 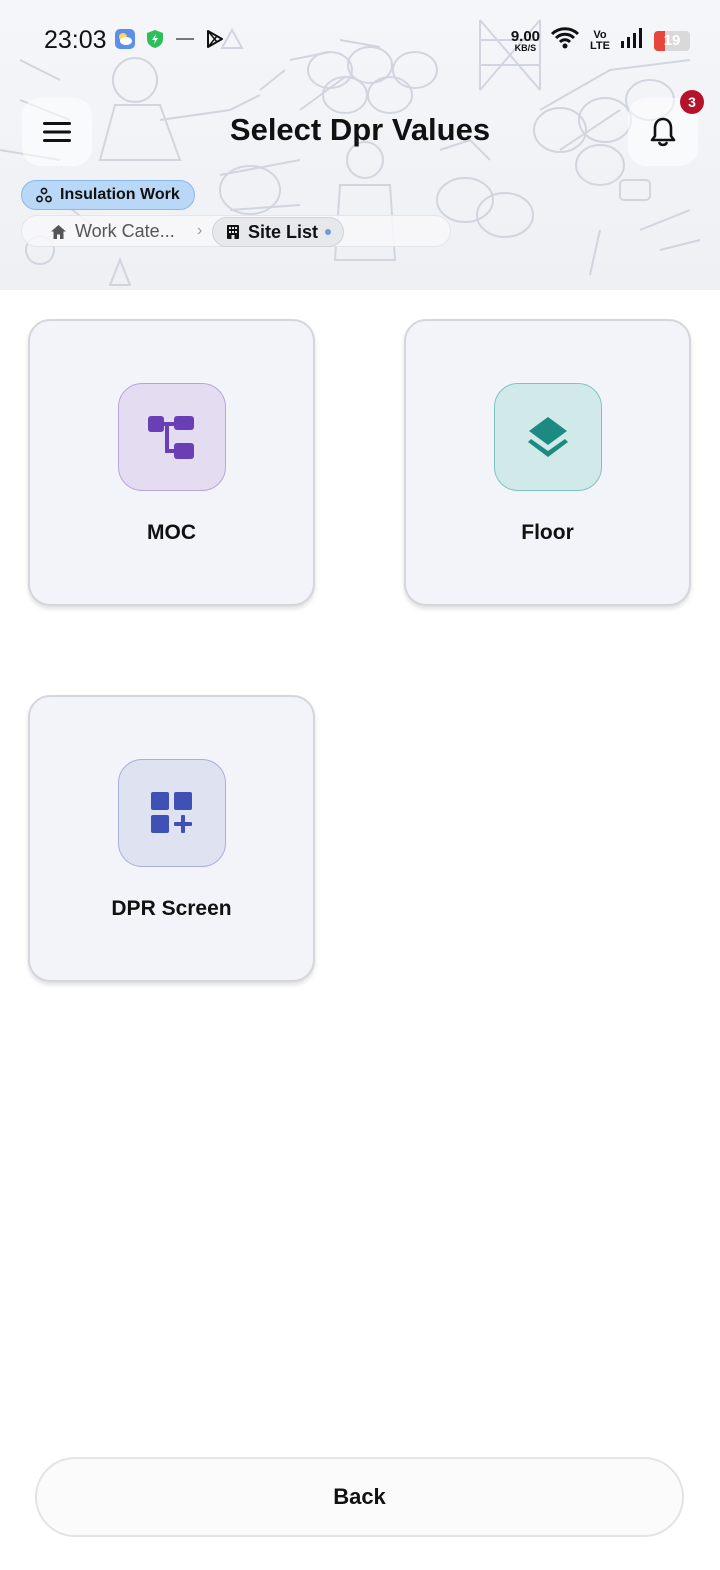 I want to click on status-system-icons: 9.00 KB/S Vo LTE 19, so click(x=600, y=40).